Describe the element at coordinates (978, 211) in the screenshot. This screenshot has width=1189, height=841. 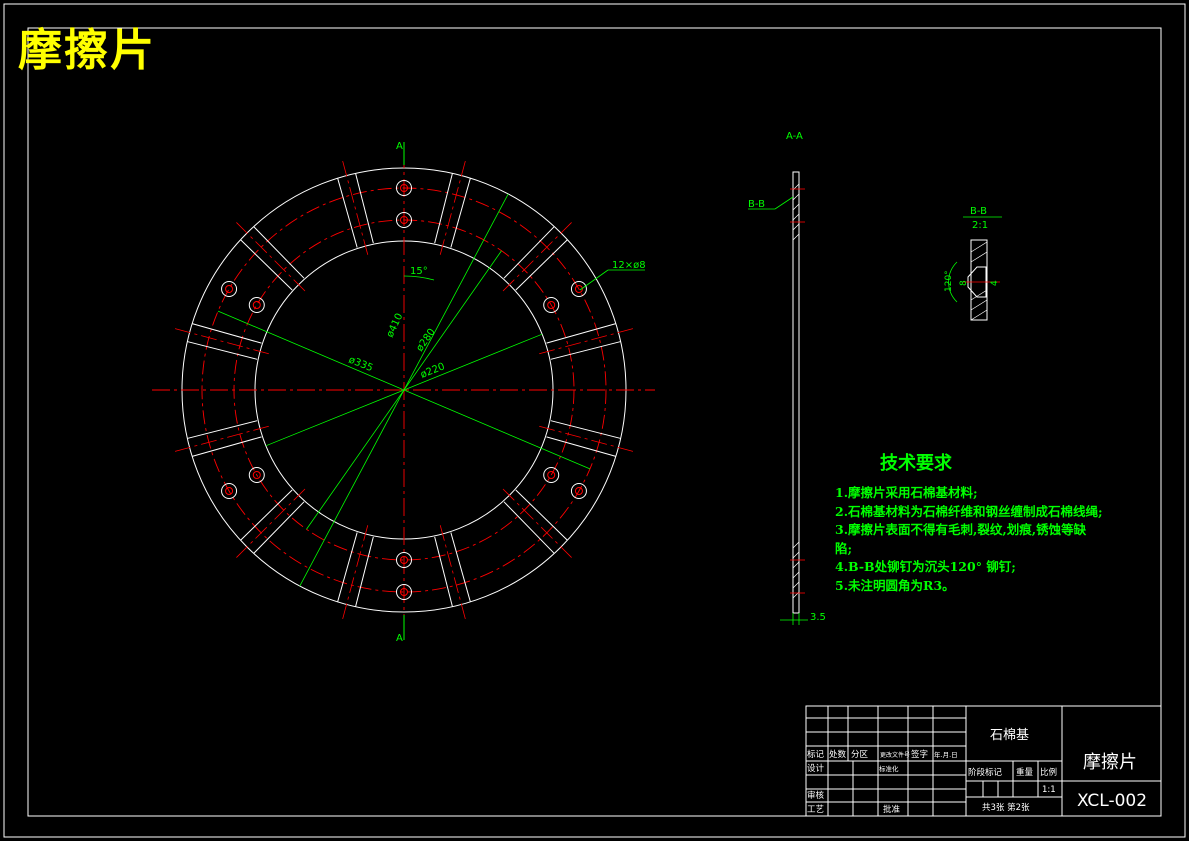
I see `detail-bb-label: B-B` at that location.